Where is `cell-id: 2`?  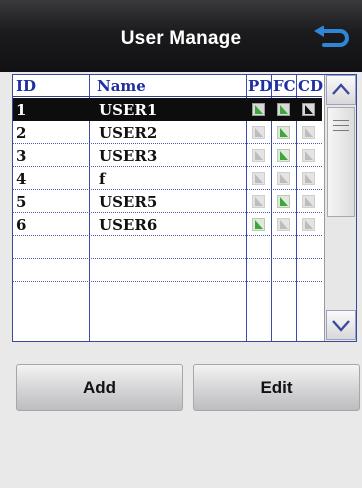
cell-id: 2 is located at coordinates (21, 133).